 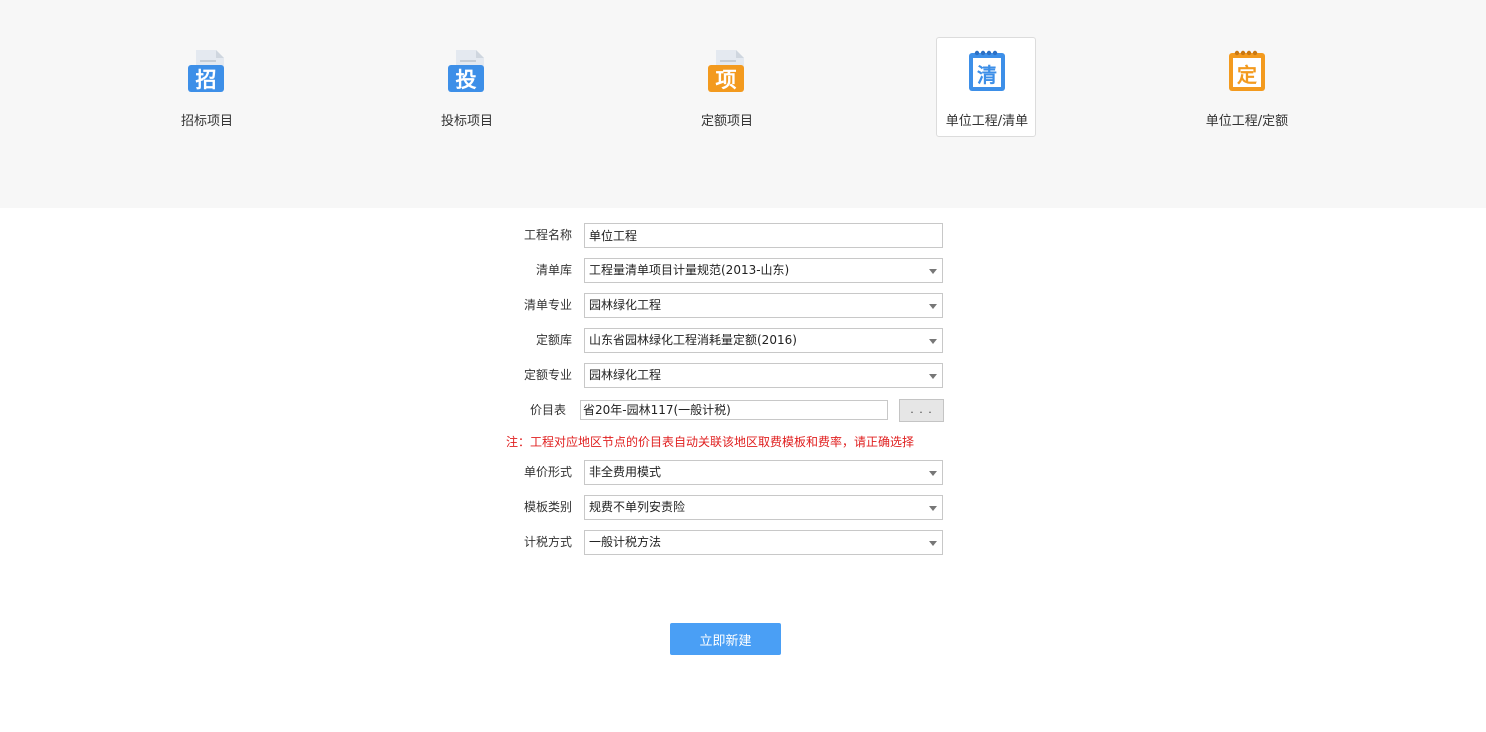 I want to click on bill-specialty-value: 园林绿化工程, so click(x=625, y=305).